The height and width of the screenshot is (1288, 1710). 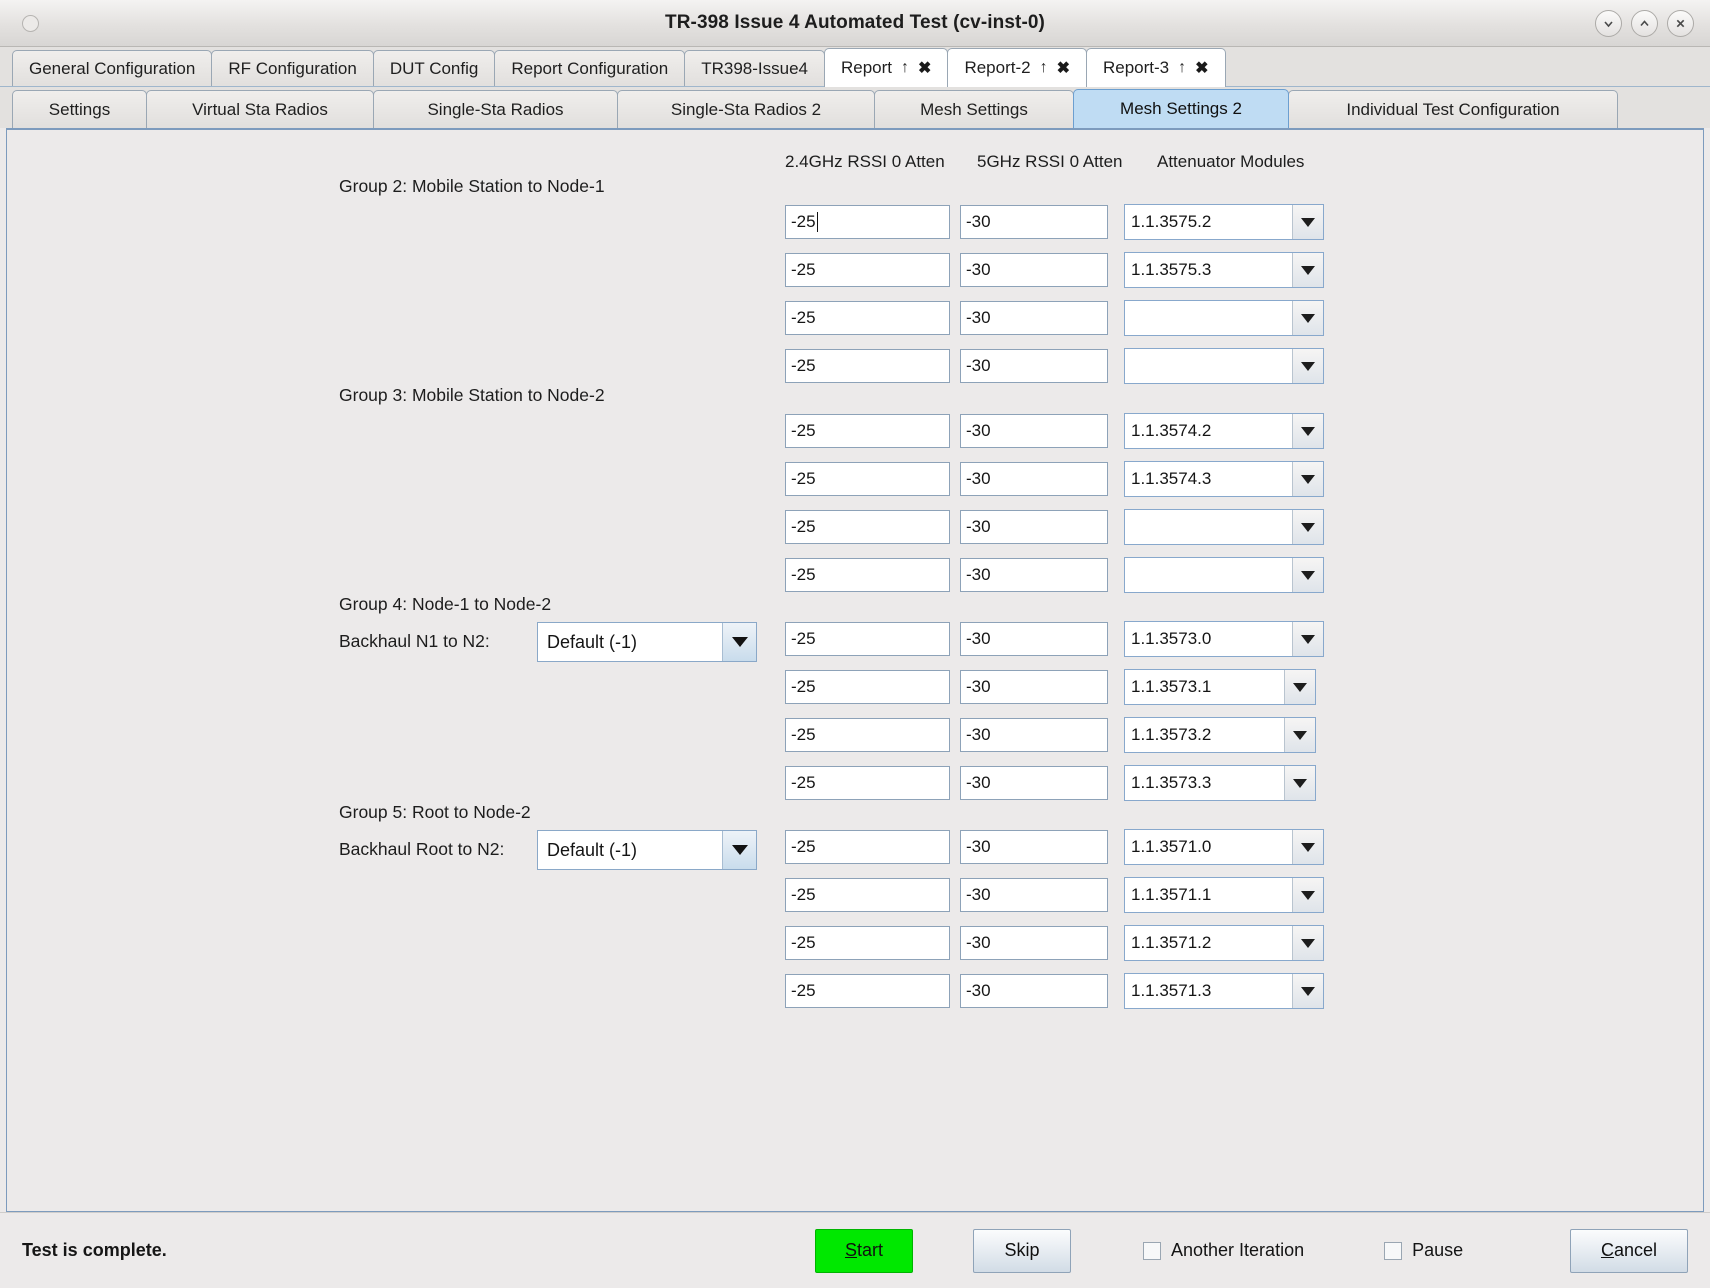 I want to click on attenuator-module-dropdown: 1.1.3571.1, so click(x=1224, y=895).